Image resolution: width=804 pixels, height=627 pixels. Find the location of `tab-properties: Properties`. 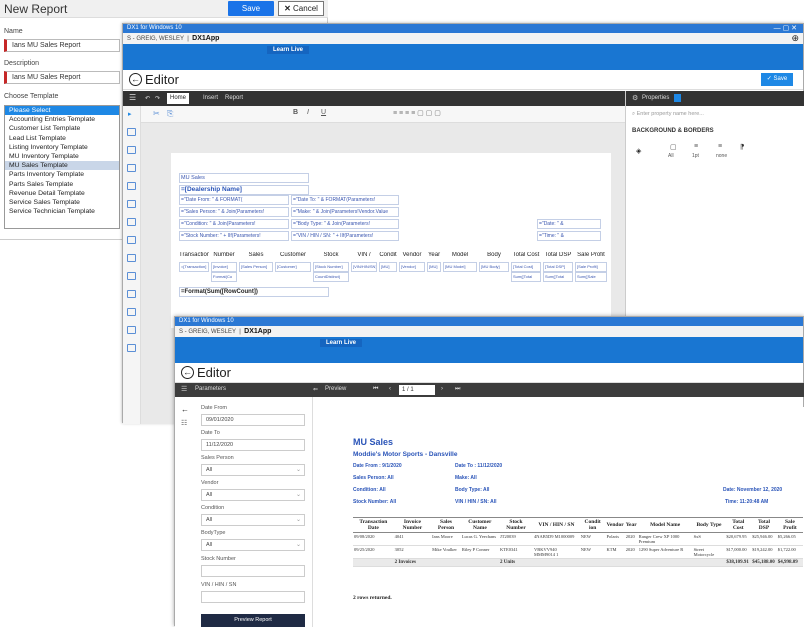

tab-properties: Properties is located at coordinates (655, 98).